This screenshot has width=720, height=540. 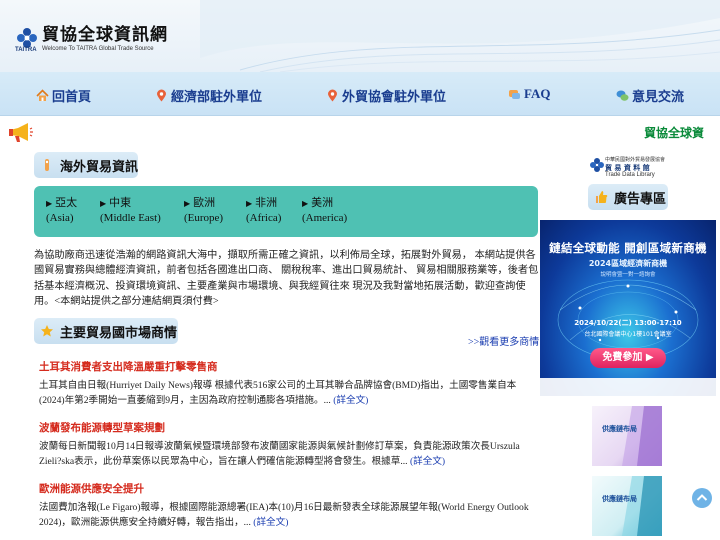 I want to click on main-nav: 回首頁 經濟部駐外單位 外貿協會駐外單位 FAQ 意見交流, so click(x=360, y=94).